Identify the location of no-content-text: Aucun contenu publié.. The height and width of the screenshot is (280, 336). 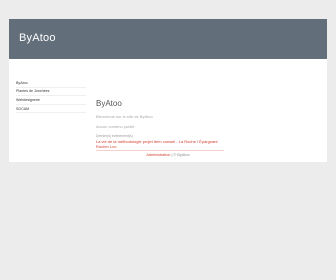
(116, 126).